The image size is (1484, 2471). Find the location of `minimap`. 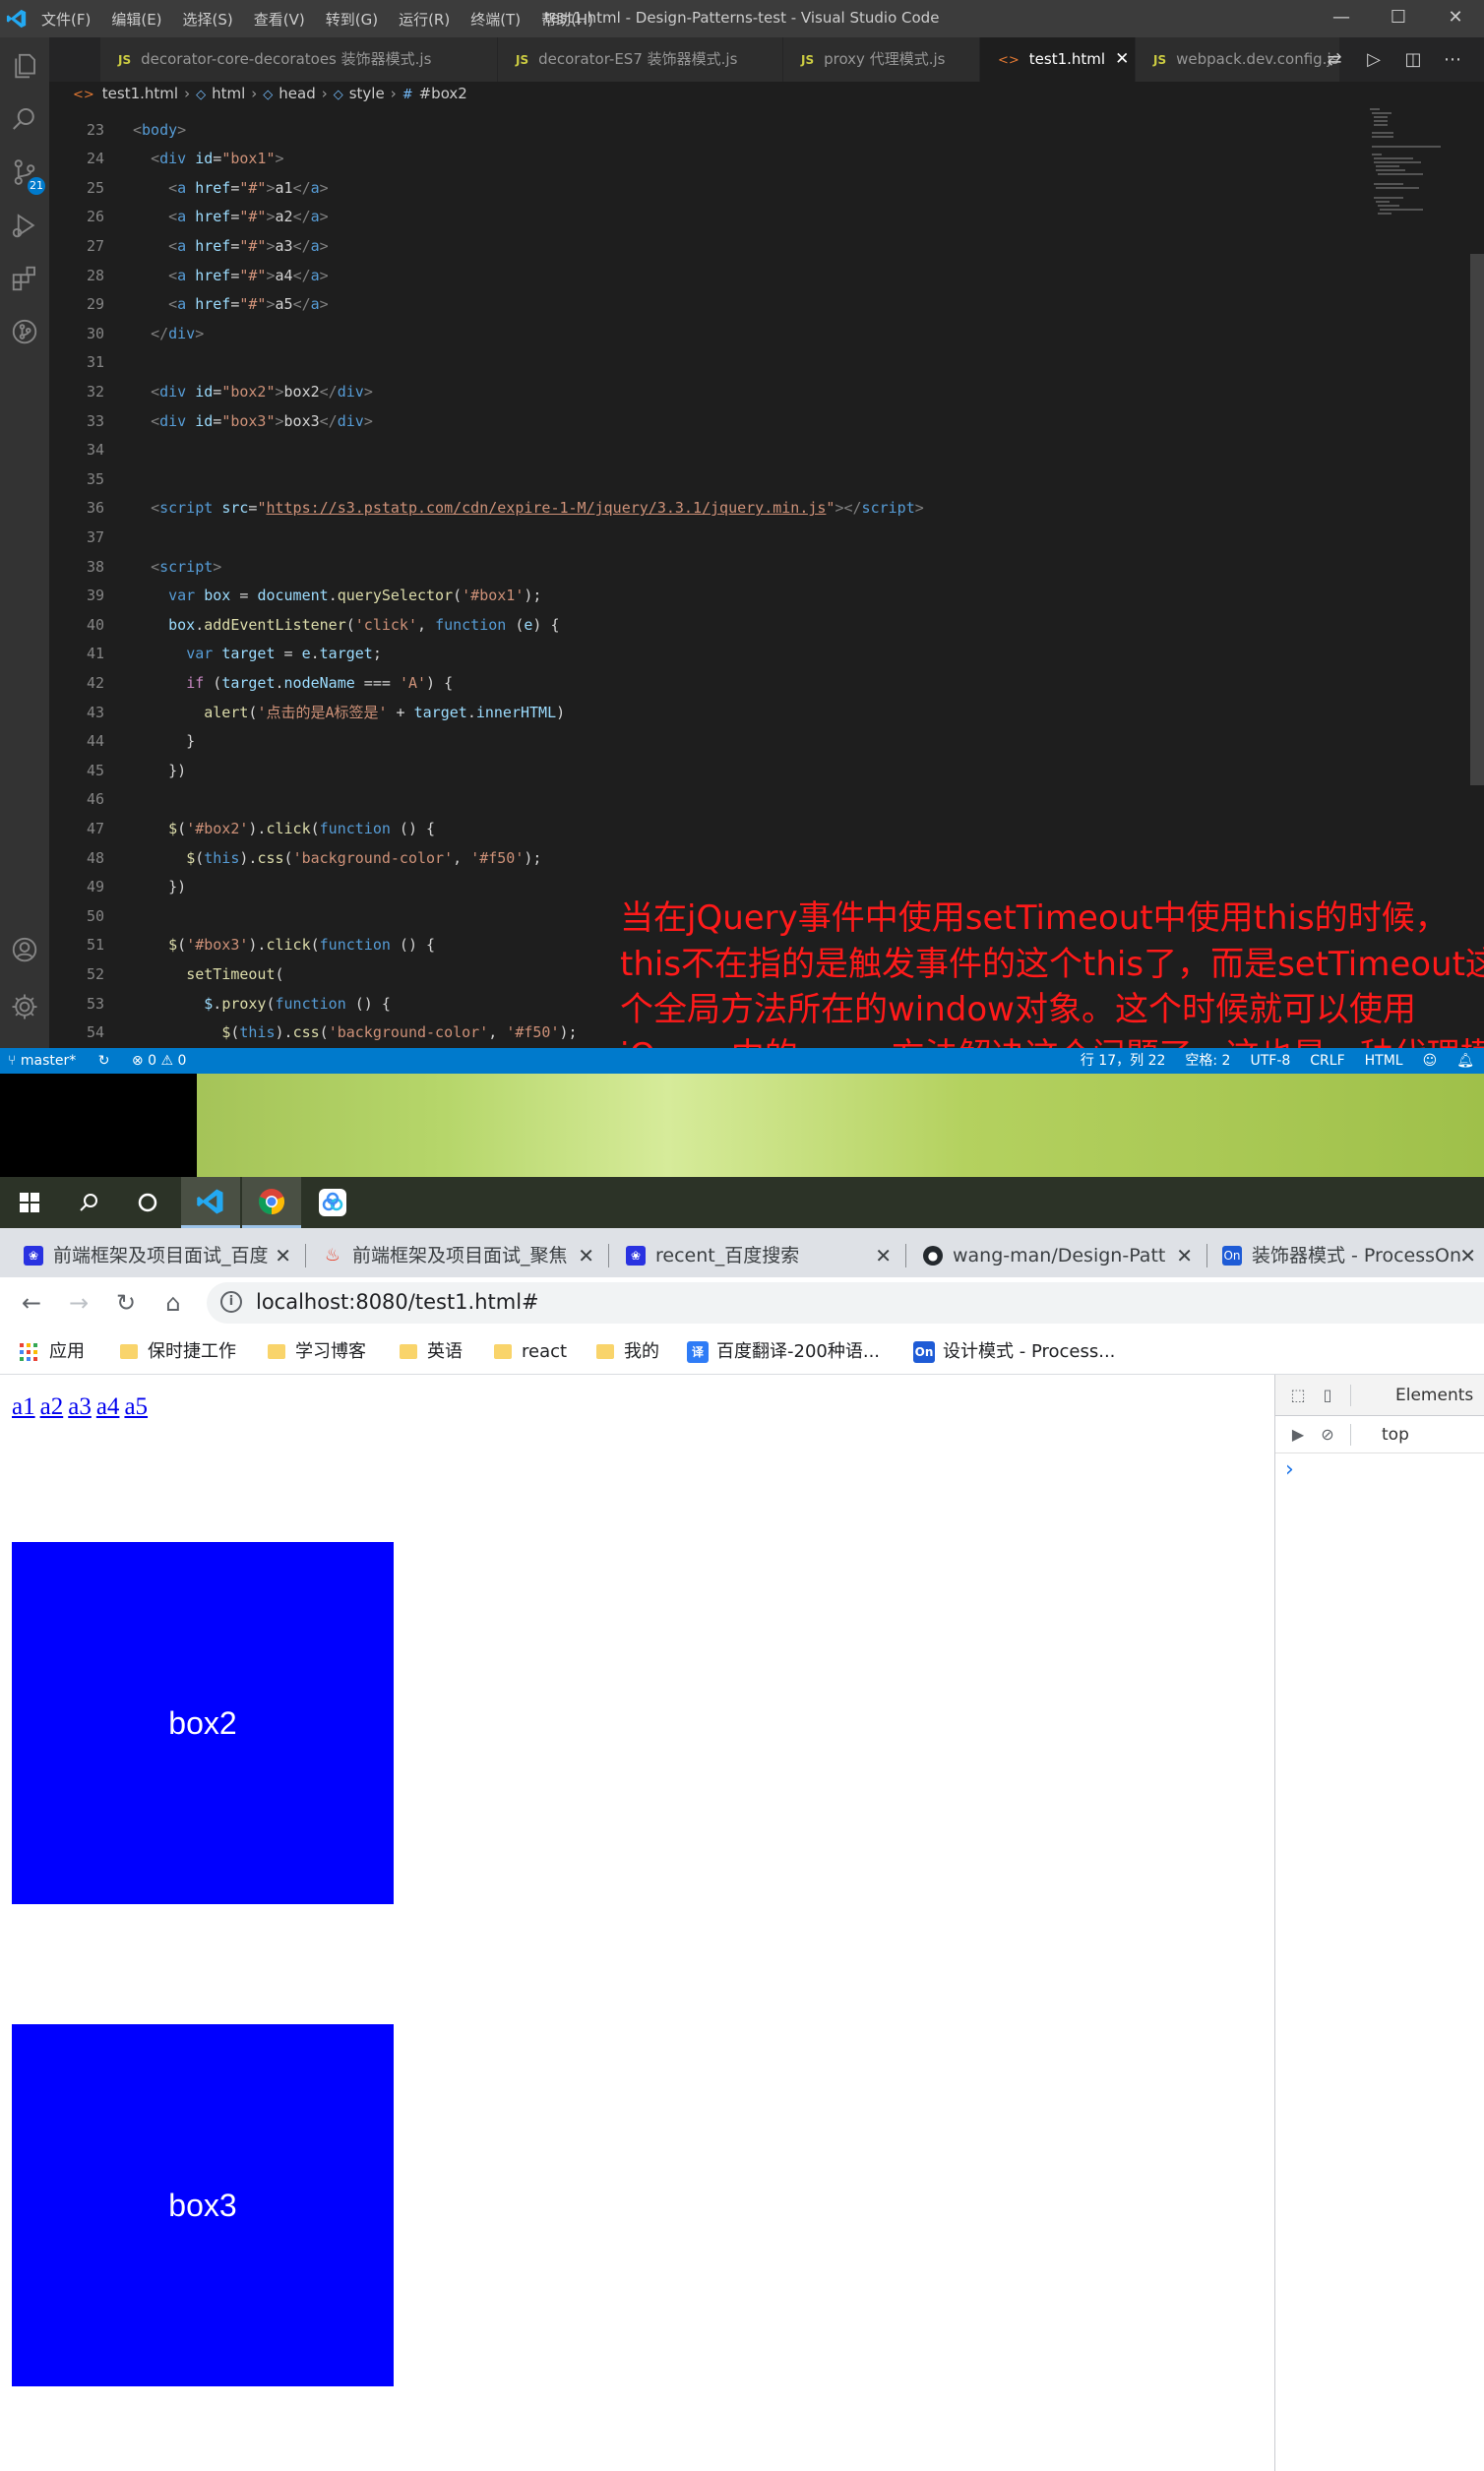

minimap is located at coordinates (1419, 175).